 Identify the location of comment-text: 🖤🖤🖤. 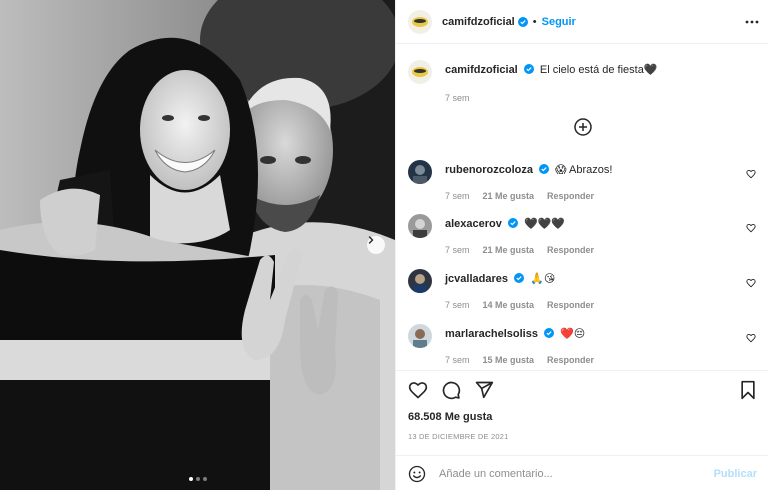
(545, 224).